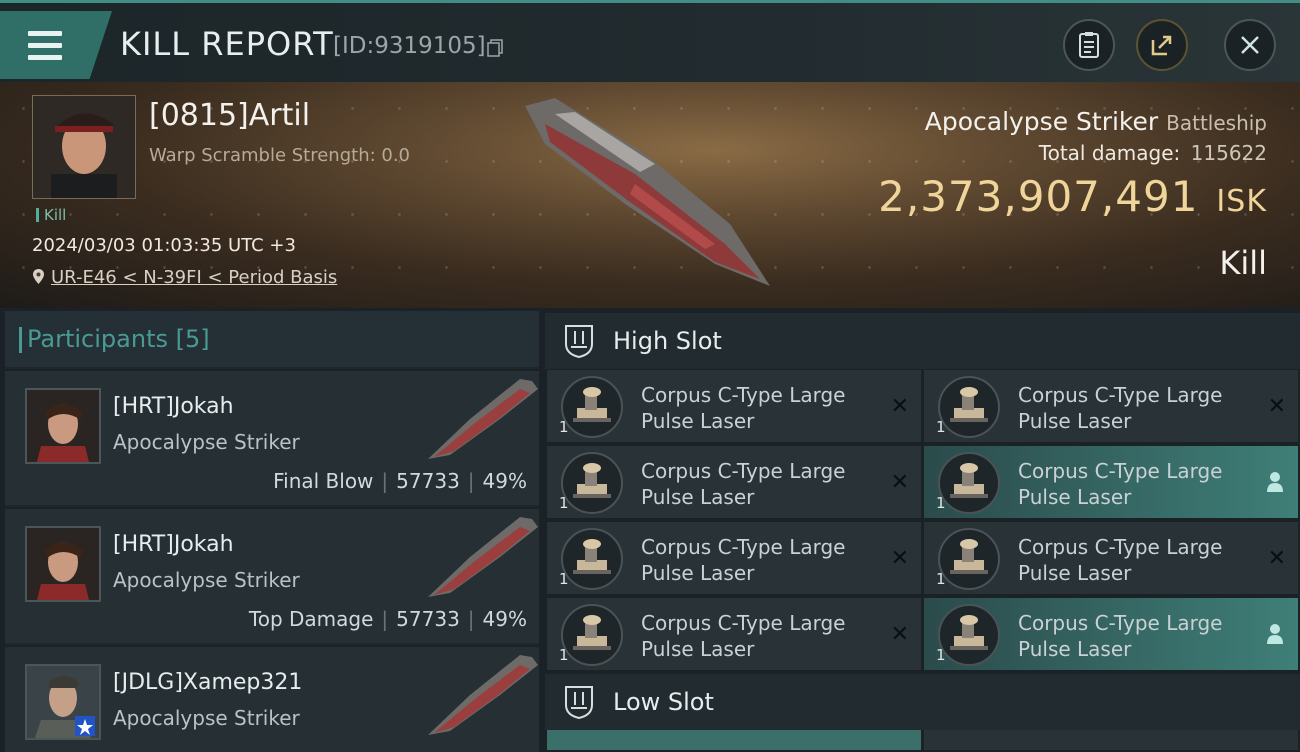 The width and height of the screenshot is (1300, 752). I want to click on warp-scramble-strength: Warp Scramble Strength: 0.0, so click(280, 155).